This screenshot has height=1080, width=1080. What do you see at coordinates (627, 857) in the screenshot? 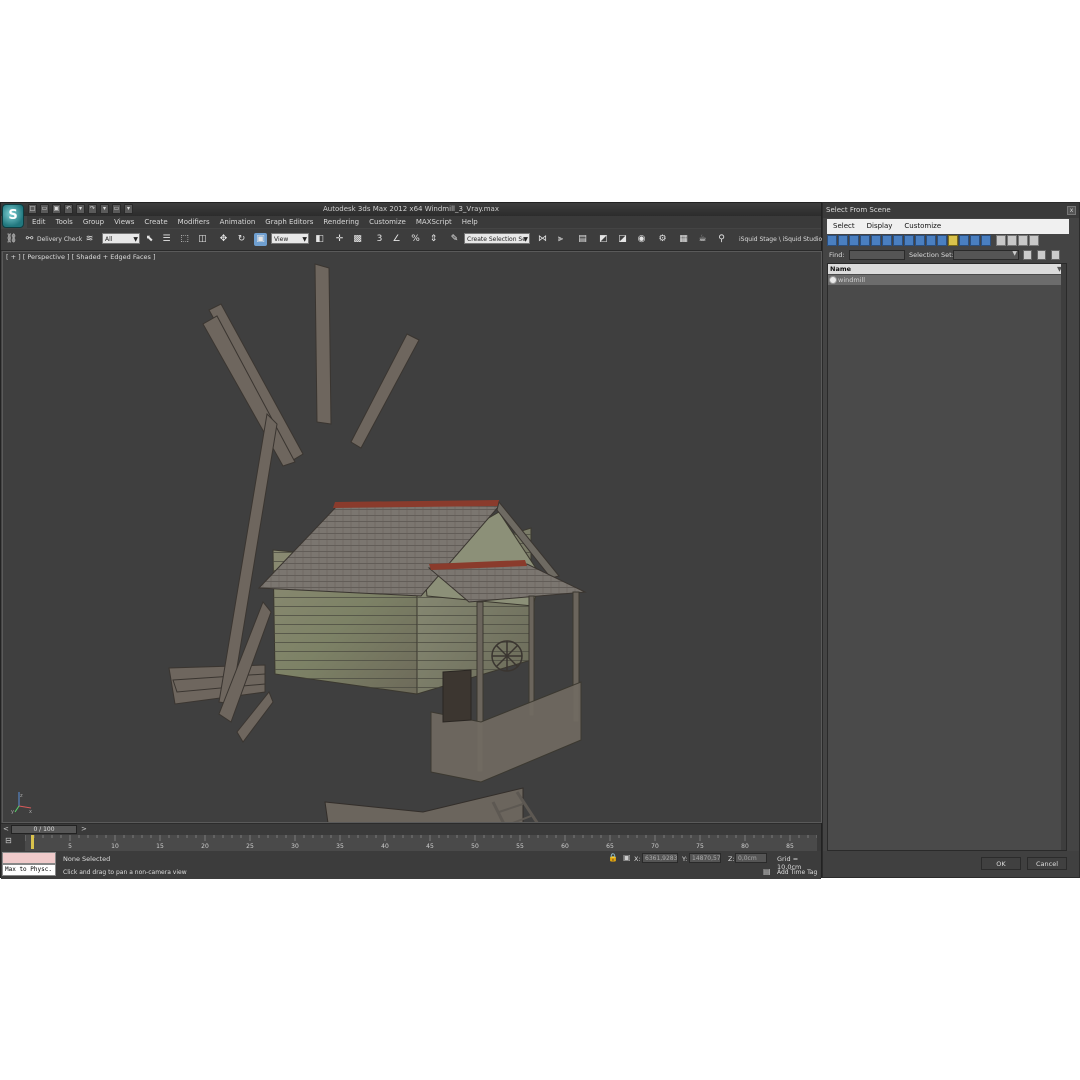
I see `absolute-mode-icon: ▣` at bounding box center [627, 857].